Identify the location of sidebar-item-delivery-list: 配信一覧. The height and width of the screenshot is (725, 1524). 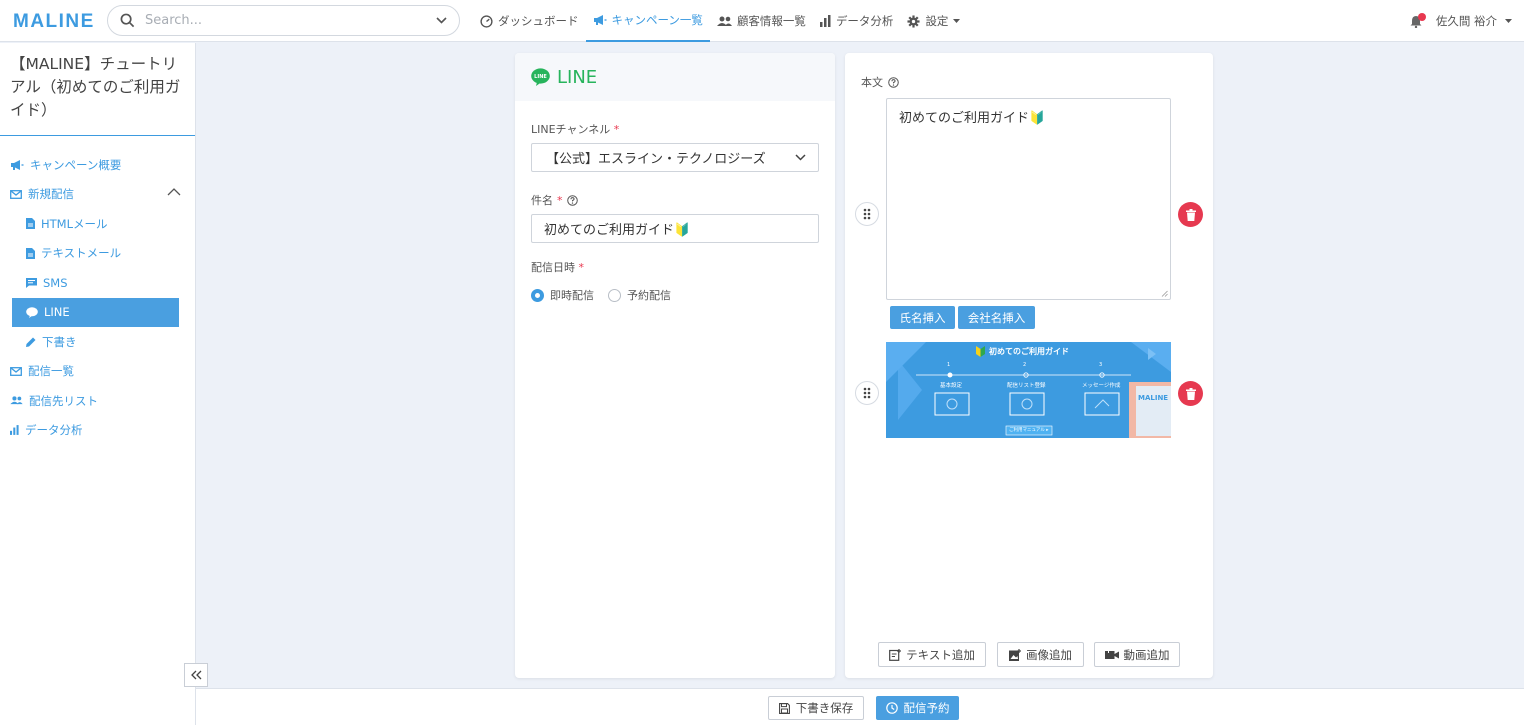
(97, 372).